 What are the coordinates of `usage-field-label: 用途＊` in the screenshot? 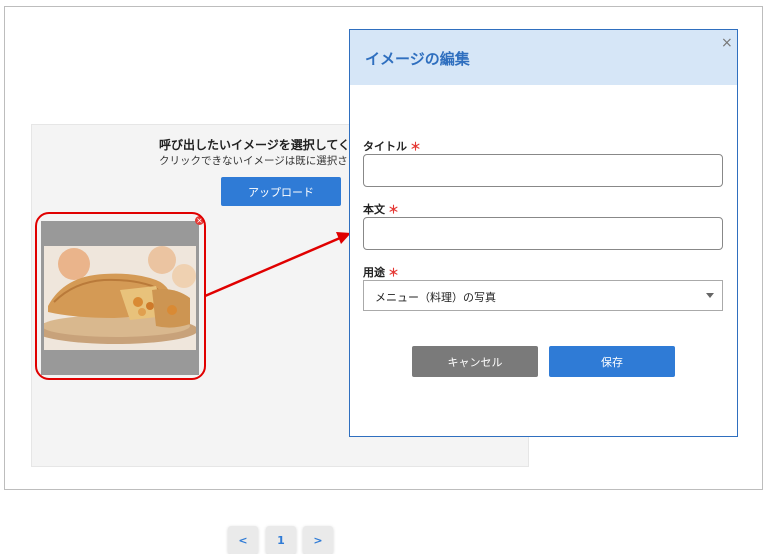 It's located at (381, 272).